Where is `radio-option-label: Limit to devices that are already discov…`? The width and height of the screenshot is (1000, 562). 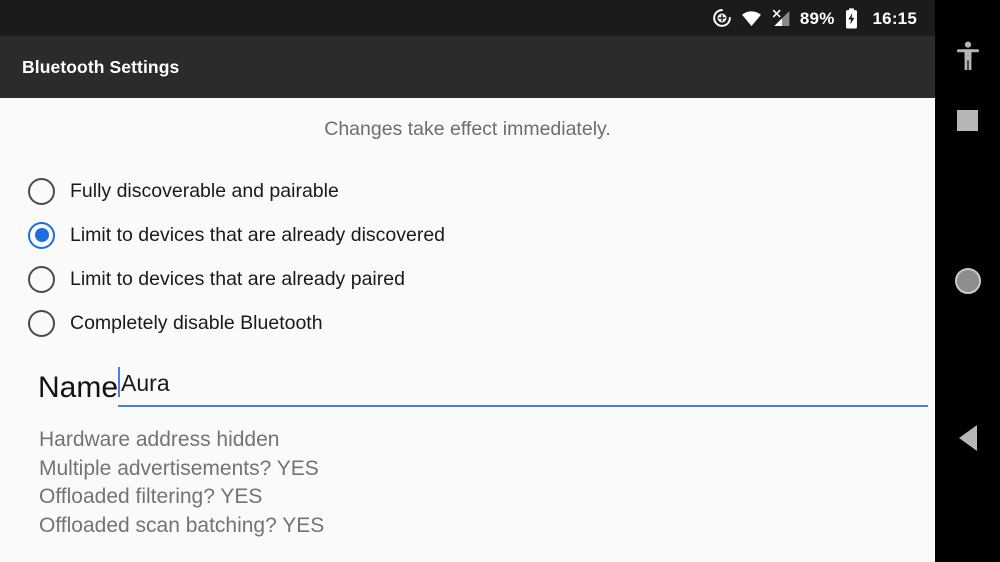 radio-option-label: Limit to devices that are already discov… is located at coordinates (258, 234).